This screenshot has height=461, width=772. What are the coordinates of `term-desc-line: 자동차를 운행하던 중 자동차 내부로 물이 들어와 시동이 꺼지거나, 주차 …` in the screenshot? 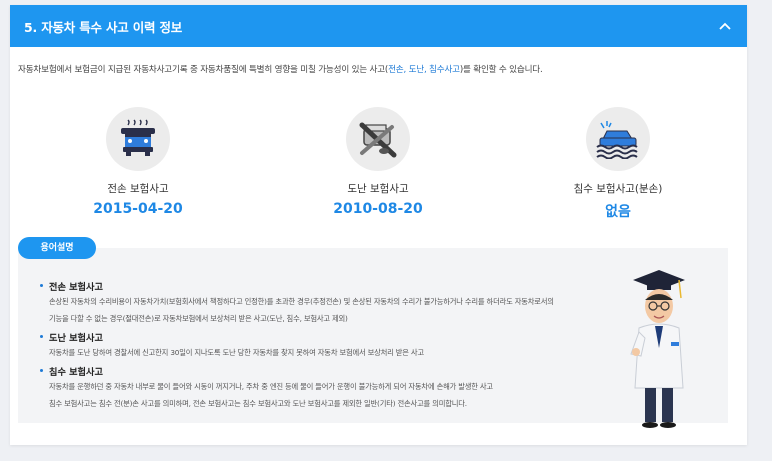 It's located at (271, 386).